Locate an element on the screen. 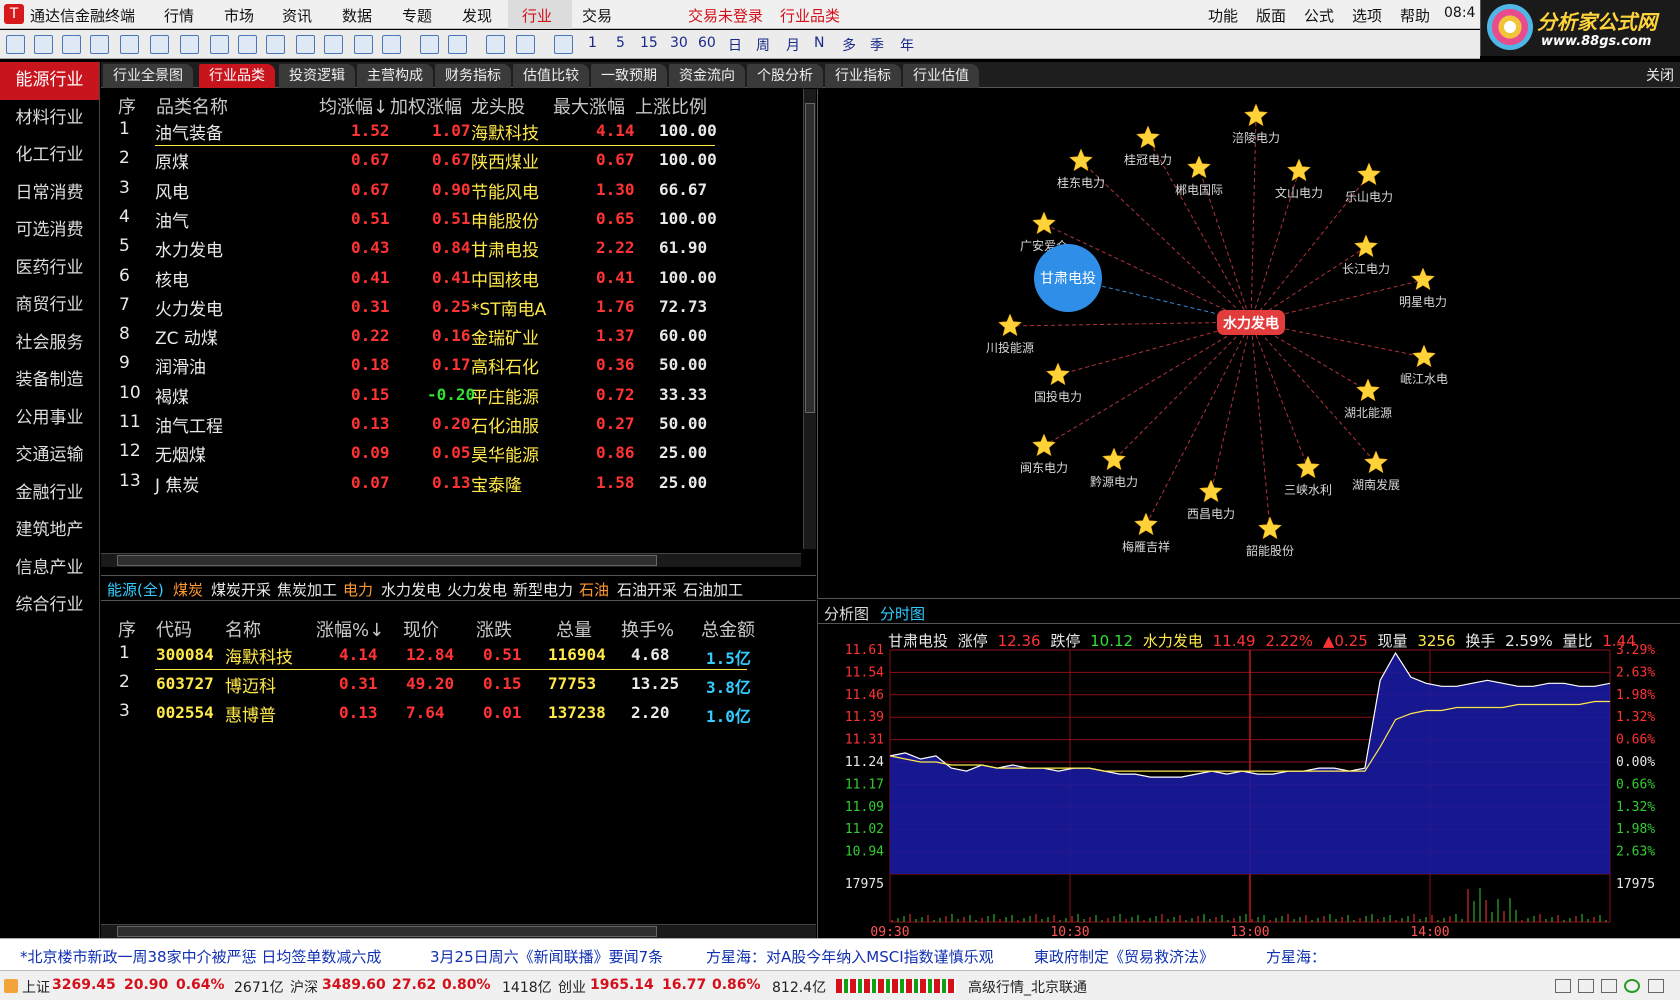 The height and width of the screenshot is (1000, 1680). tab-industry-categories: 行业品类 is located at coordinates (237, 76).